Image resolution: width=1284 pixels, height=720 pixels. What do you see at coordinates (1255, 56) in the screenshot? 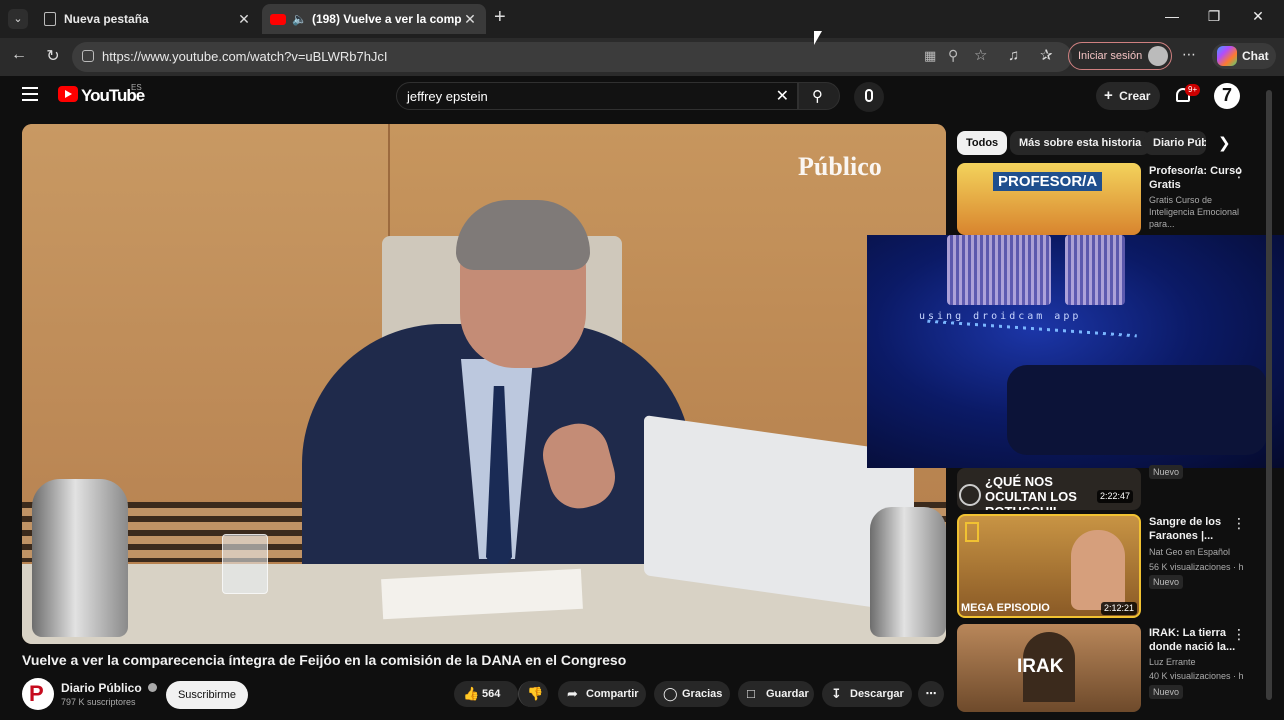
I see `chat-label: Chat` at bounding box center [1255, 56].